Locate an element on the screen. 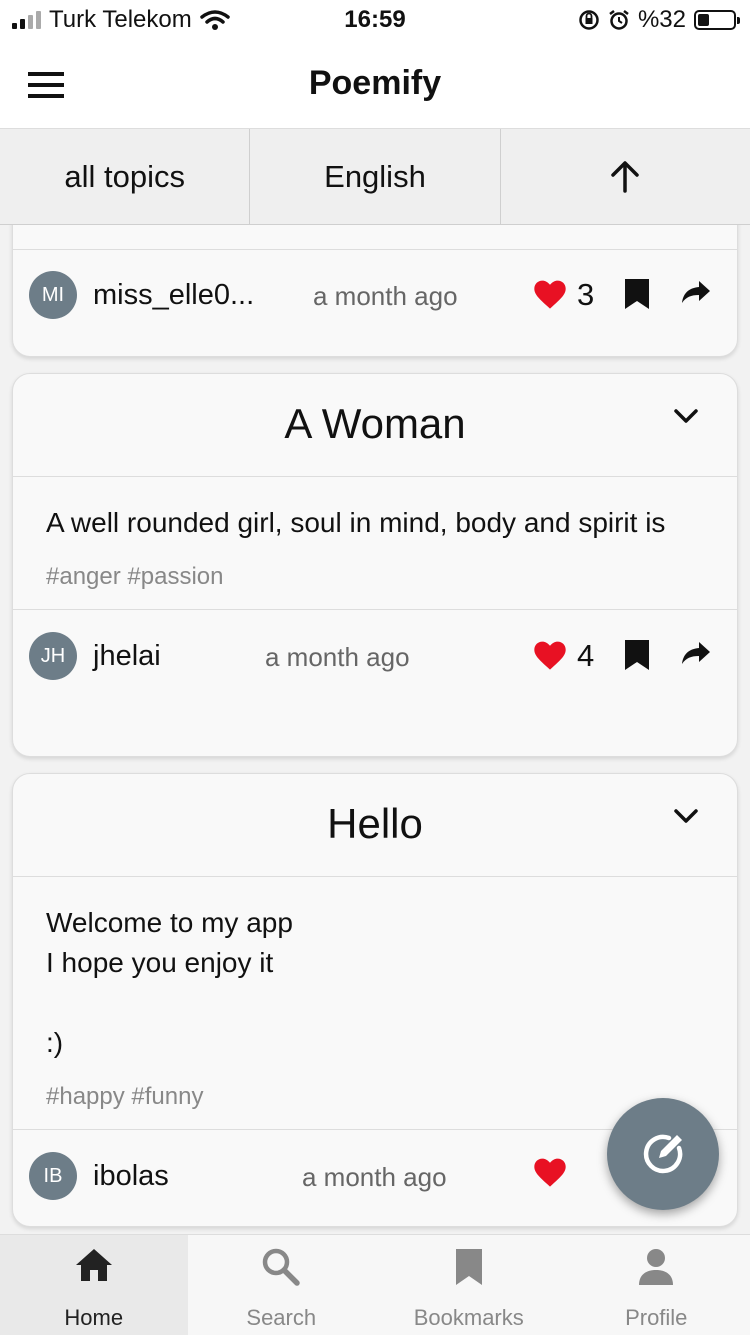 The image size is (750, 1335). card-header: A Woman is located at coordinates (375, 425).